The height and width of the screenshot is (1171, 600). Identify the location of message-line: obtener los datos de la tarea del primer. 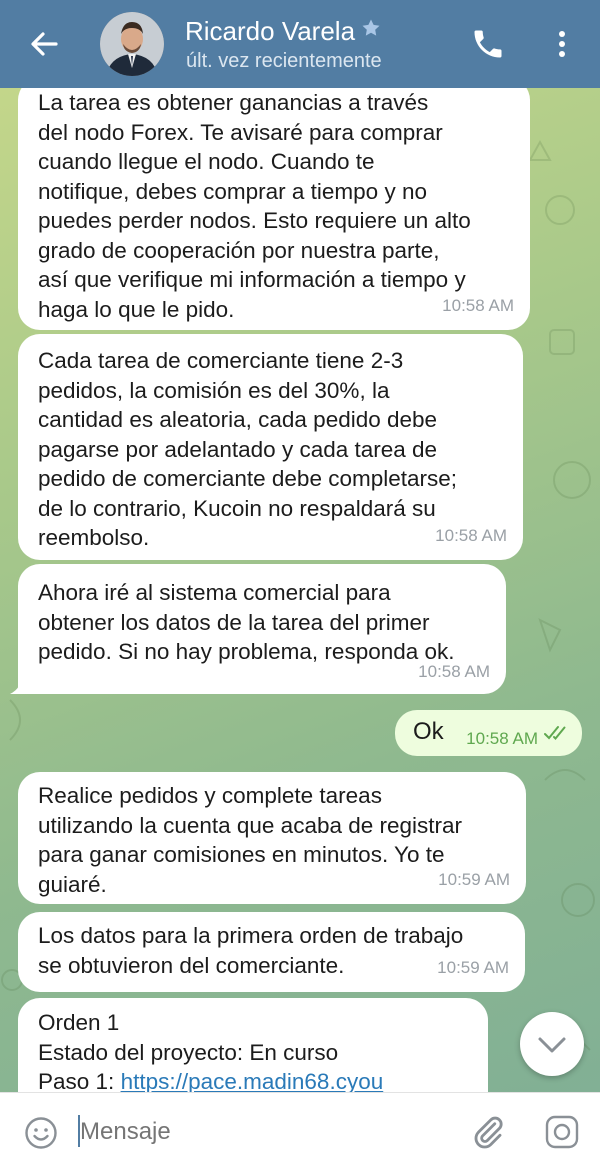
(234, 622).